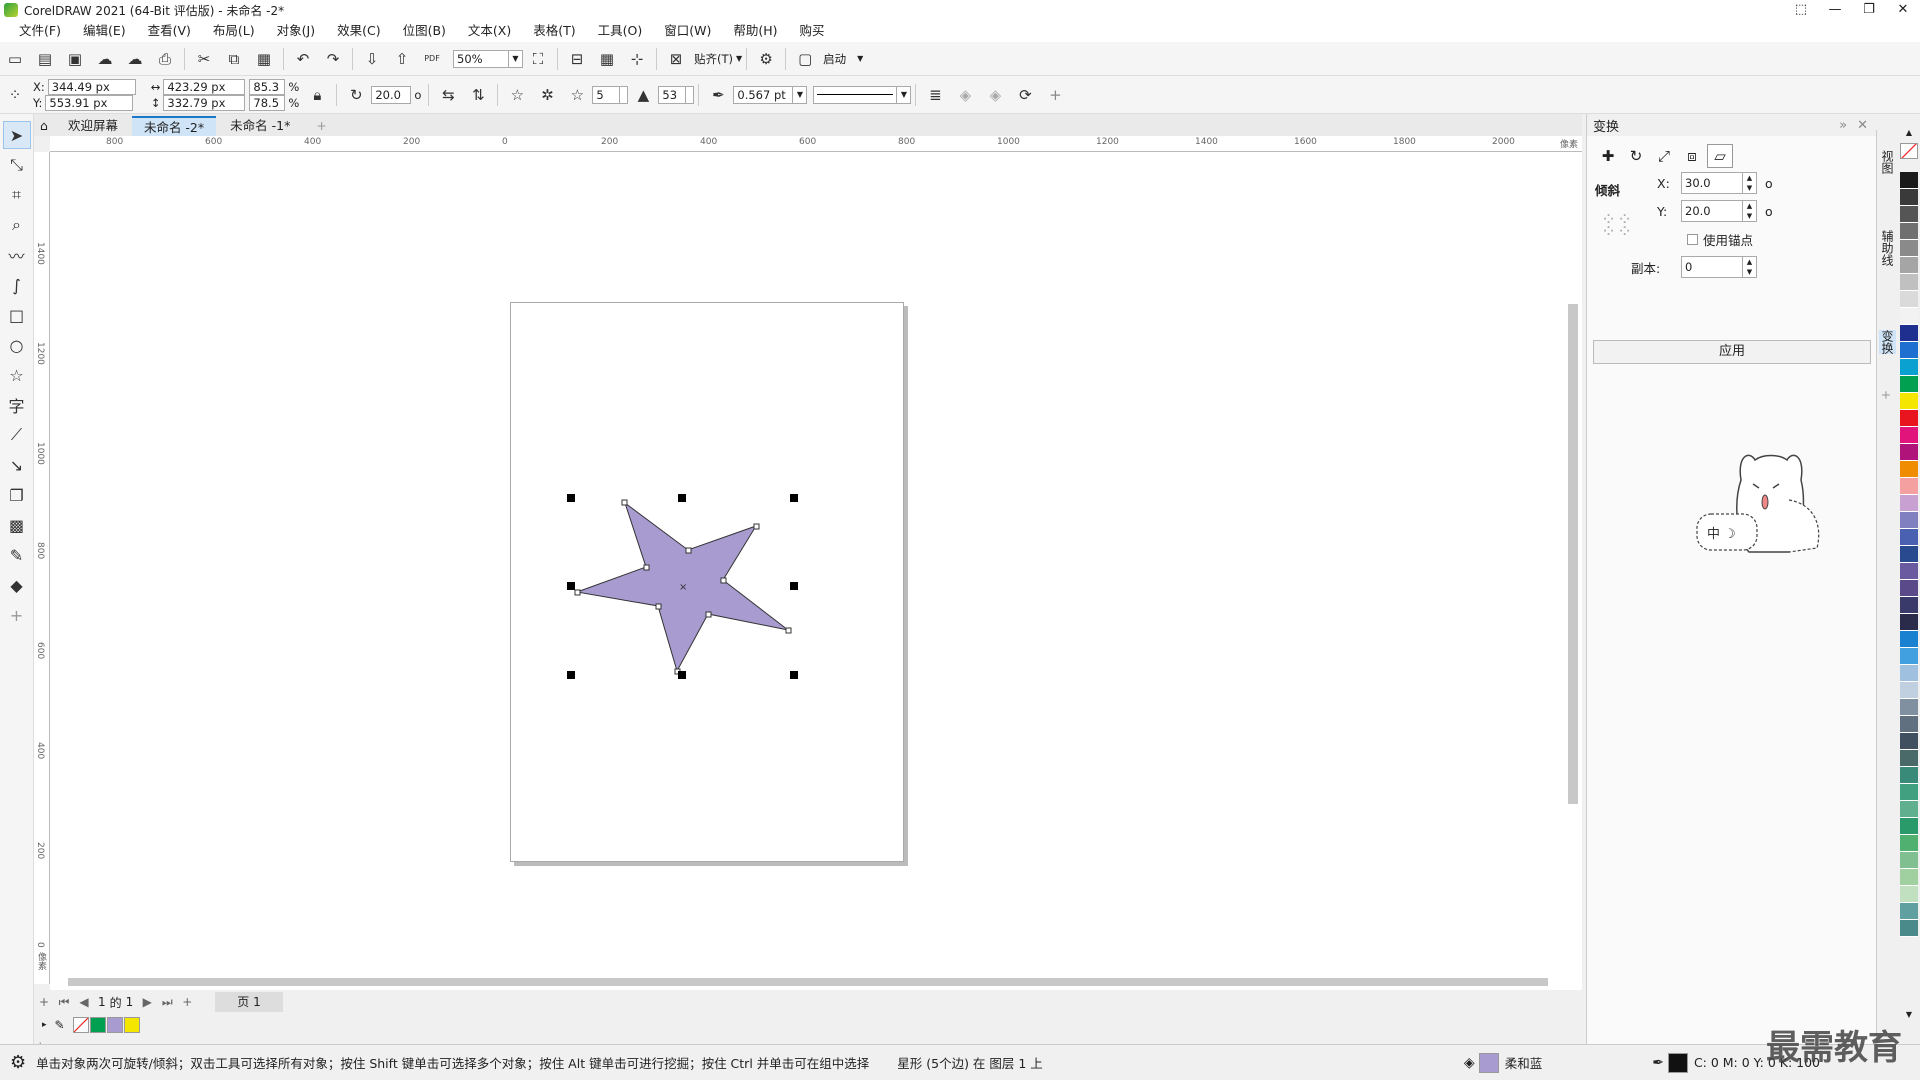 Image resolution: width=1920 pixels, height=1080 pixels. What do you see at coordinates (1636, 156) in the screenshot?
I see `rotate-icon: ↻` at bounding box center [1636, 156].